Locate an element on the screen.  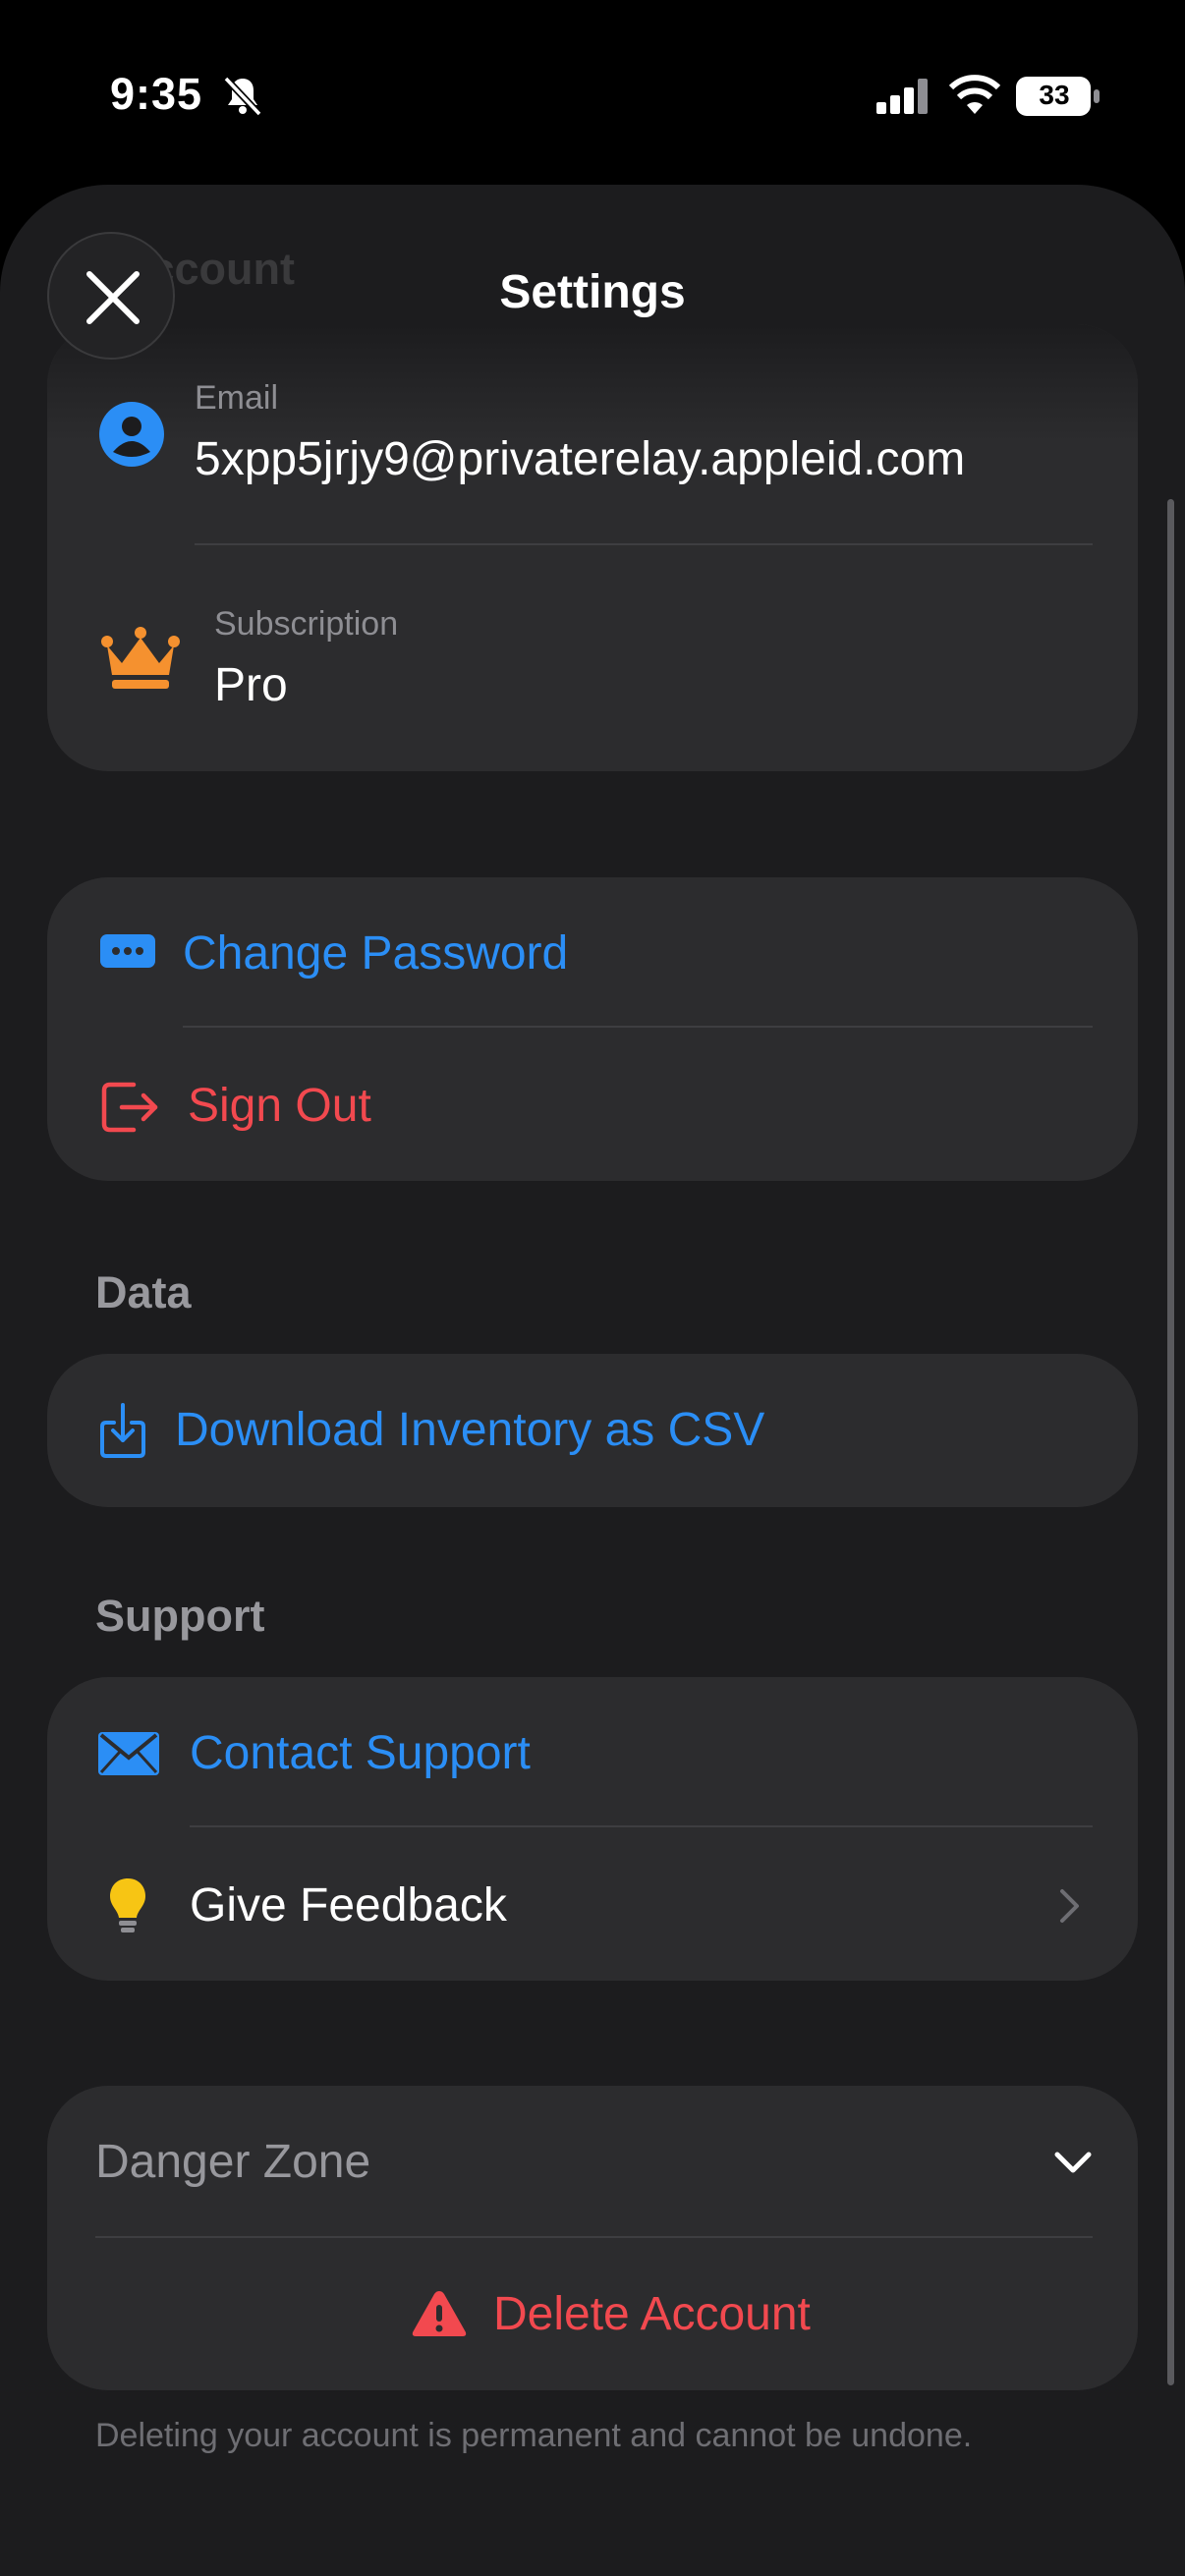
sign-out-icon is located at coordinates (130, 1107).